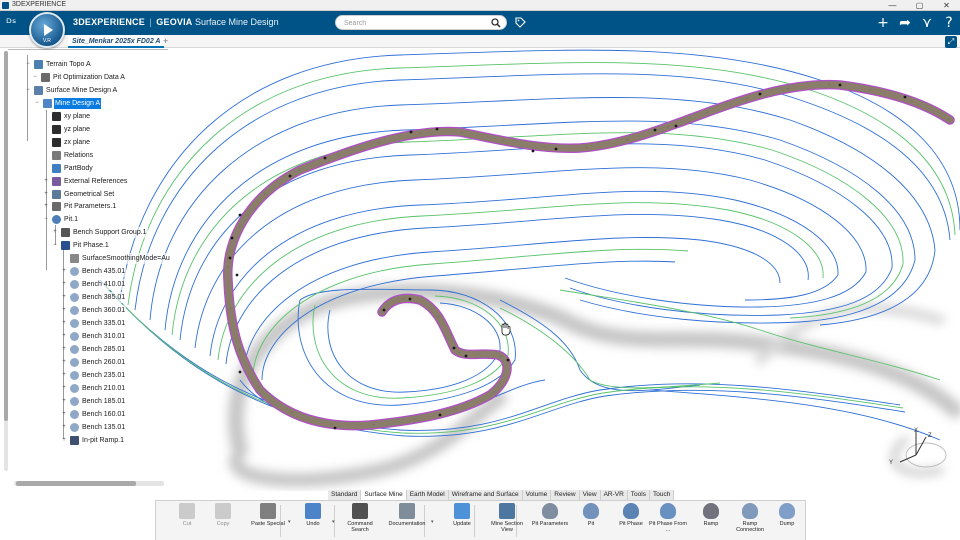 This screenshot has width=960, height=540. I want to click on tree-node: + Bench Support Group.1, so click(100, 233).